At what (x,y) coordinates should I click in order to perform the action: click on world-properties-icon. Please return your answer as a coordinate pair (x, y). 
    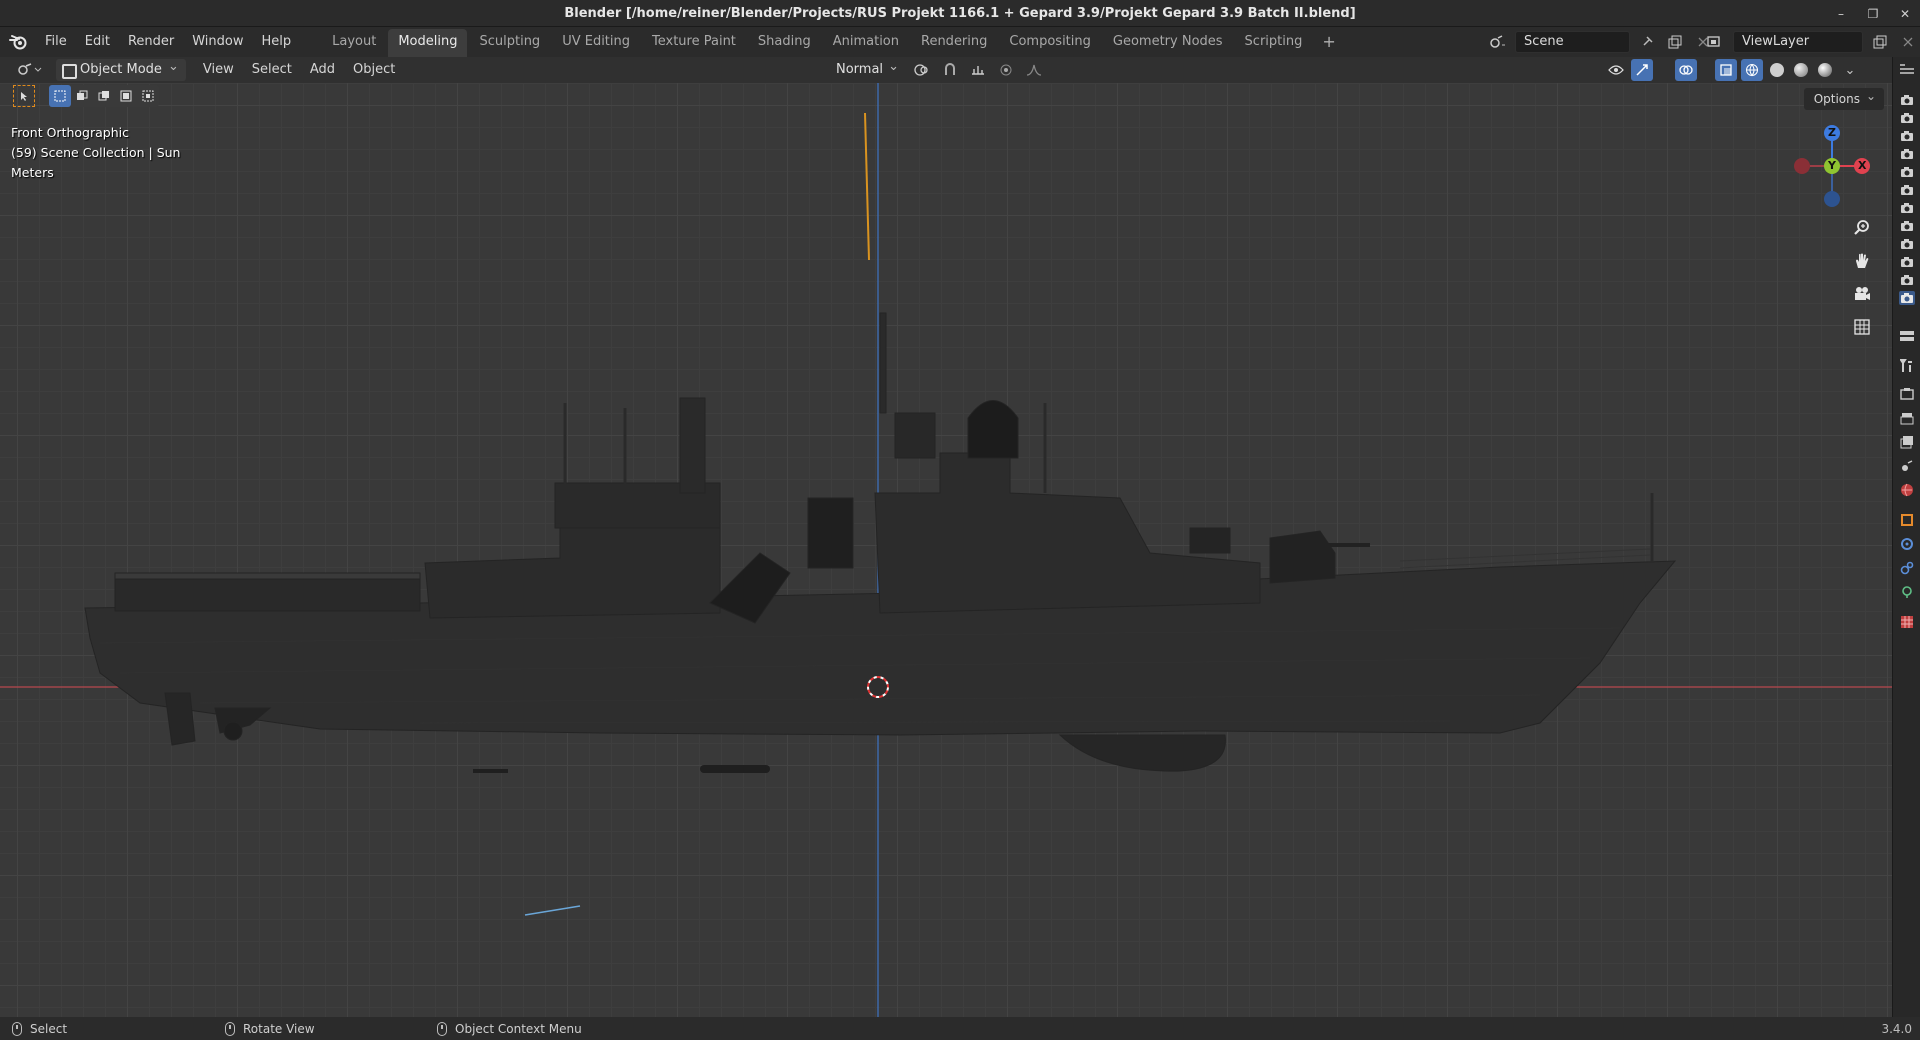
    Looking at the image, I should click on (1907, 490).